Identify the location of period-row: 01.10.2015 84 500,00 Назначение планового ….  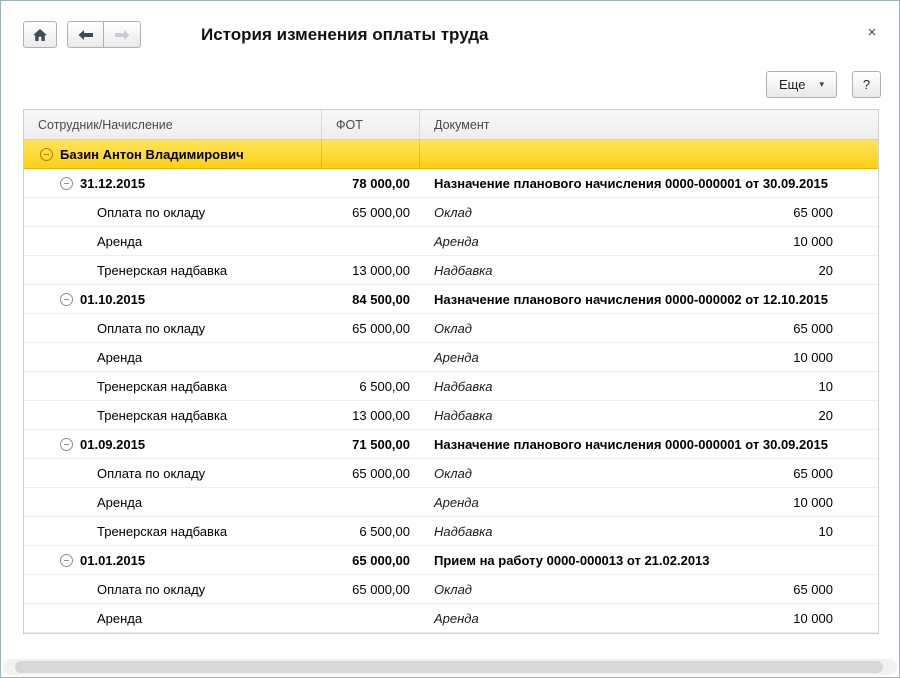
(451, 299).